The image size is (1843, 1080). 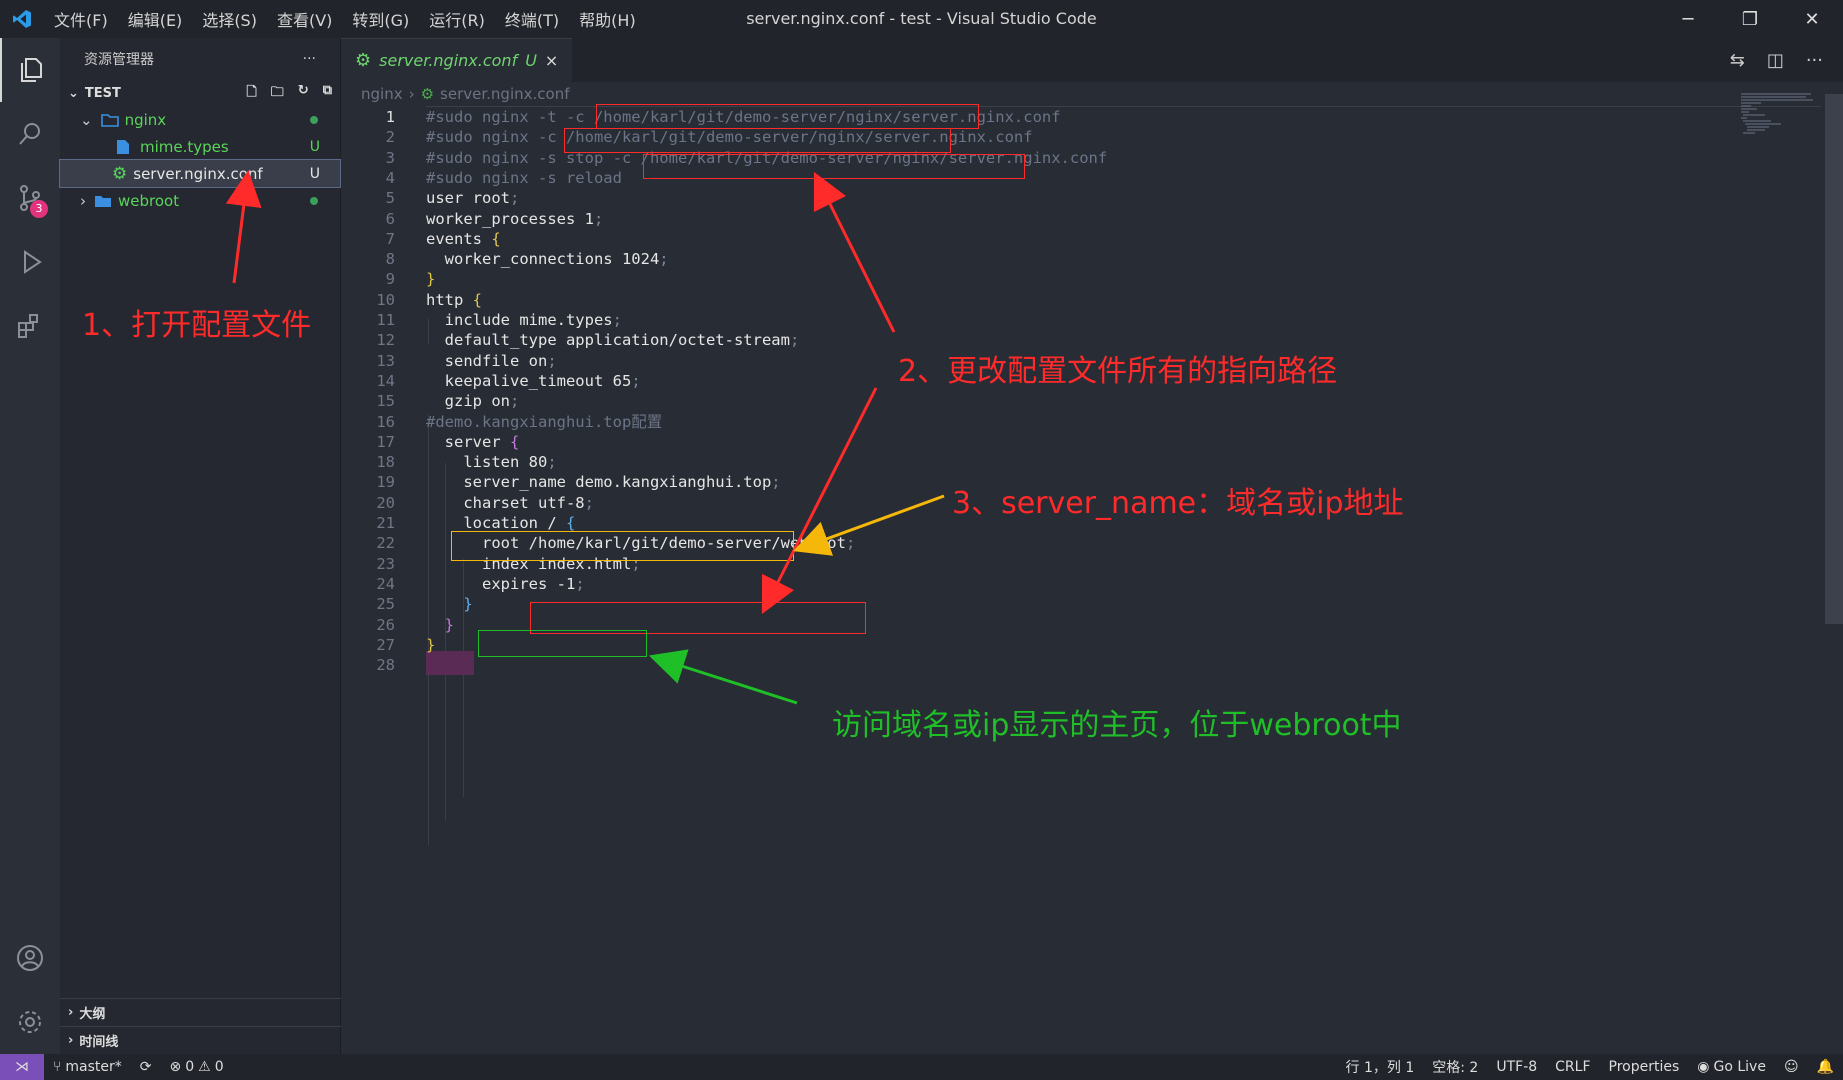 I want to click on minimap, so click(x=1781, y=117).